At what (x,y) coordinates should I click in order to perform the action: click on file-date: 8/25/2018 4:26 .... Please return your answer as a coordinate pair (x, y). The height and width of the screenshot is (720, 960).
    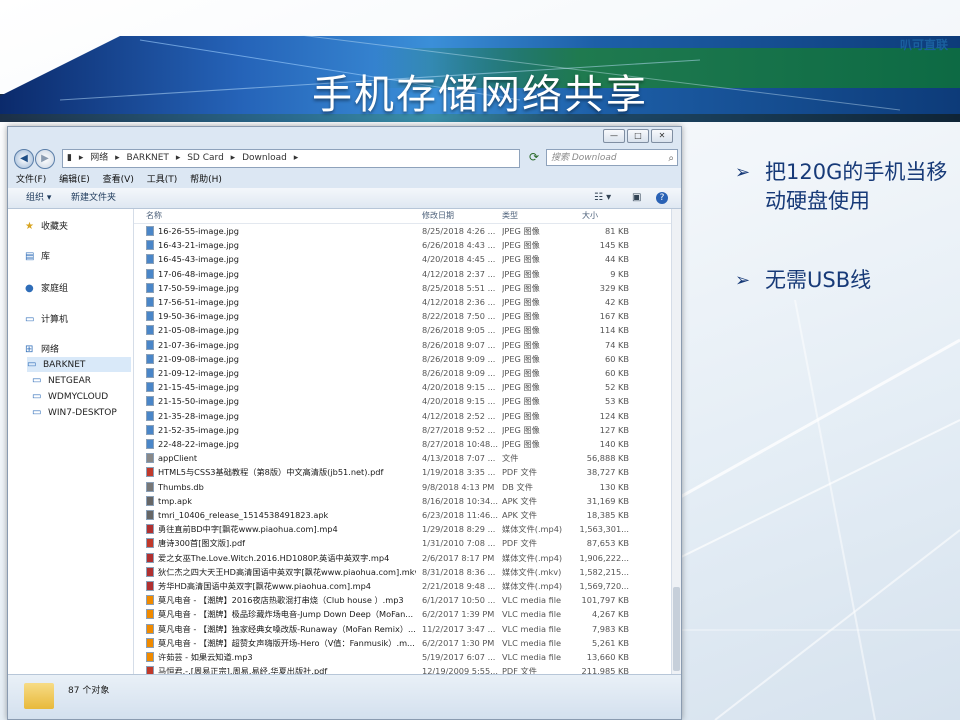
    Looking at the image, I should click on (459, 231).